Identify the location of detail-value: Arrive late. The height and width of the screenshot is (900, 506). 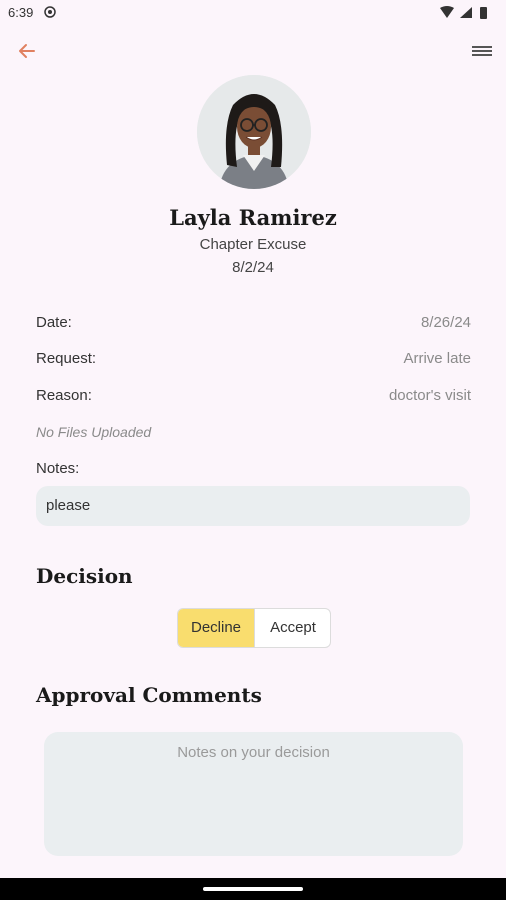
(437, 358).